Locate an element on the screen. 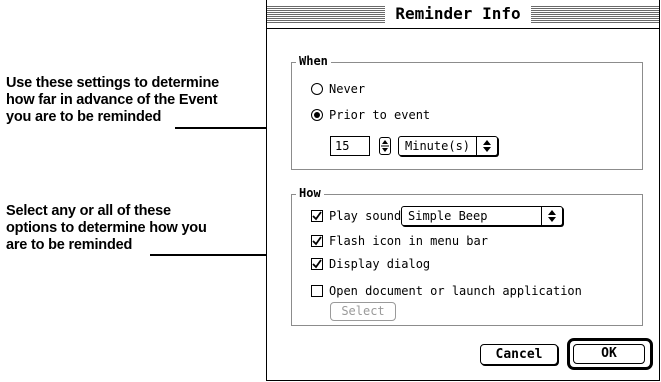 The width and height of the screenshot is (661, 382). stepper-arrows-icon is located at coordinates (385, 146).